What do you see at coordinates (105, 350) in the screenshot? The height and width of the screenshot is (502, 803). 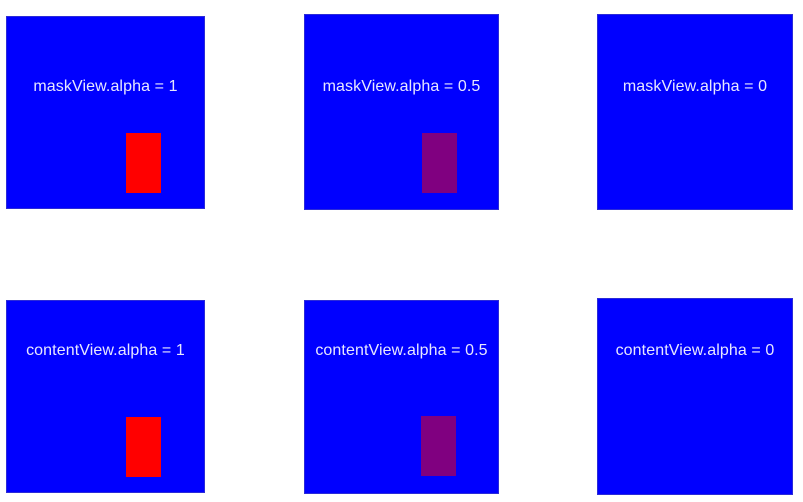 I see `panel-label: contentView.alpha = 1` at bounding box center [105, 350].